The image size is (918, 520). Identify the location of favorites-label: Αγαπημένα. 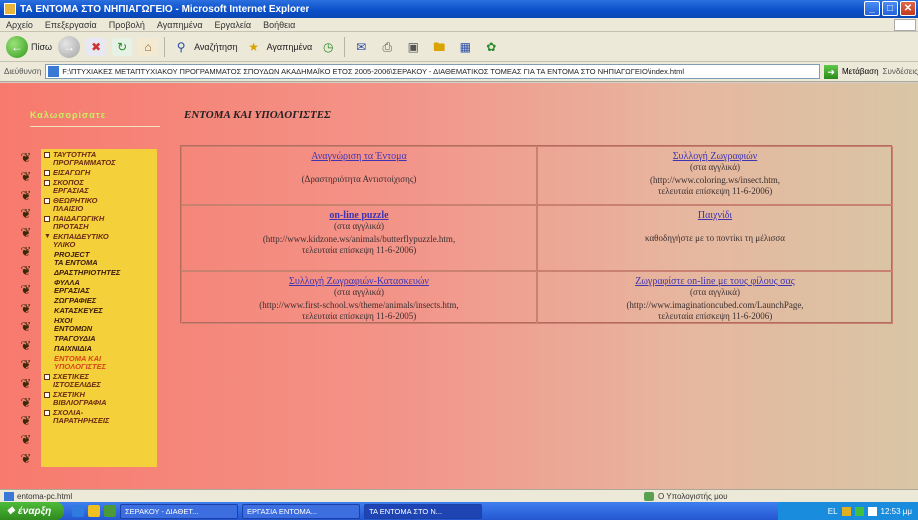
(289, 46).